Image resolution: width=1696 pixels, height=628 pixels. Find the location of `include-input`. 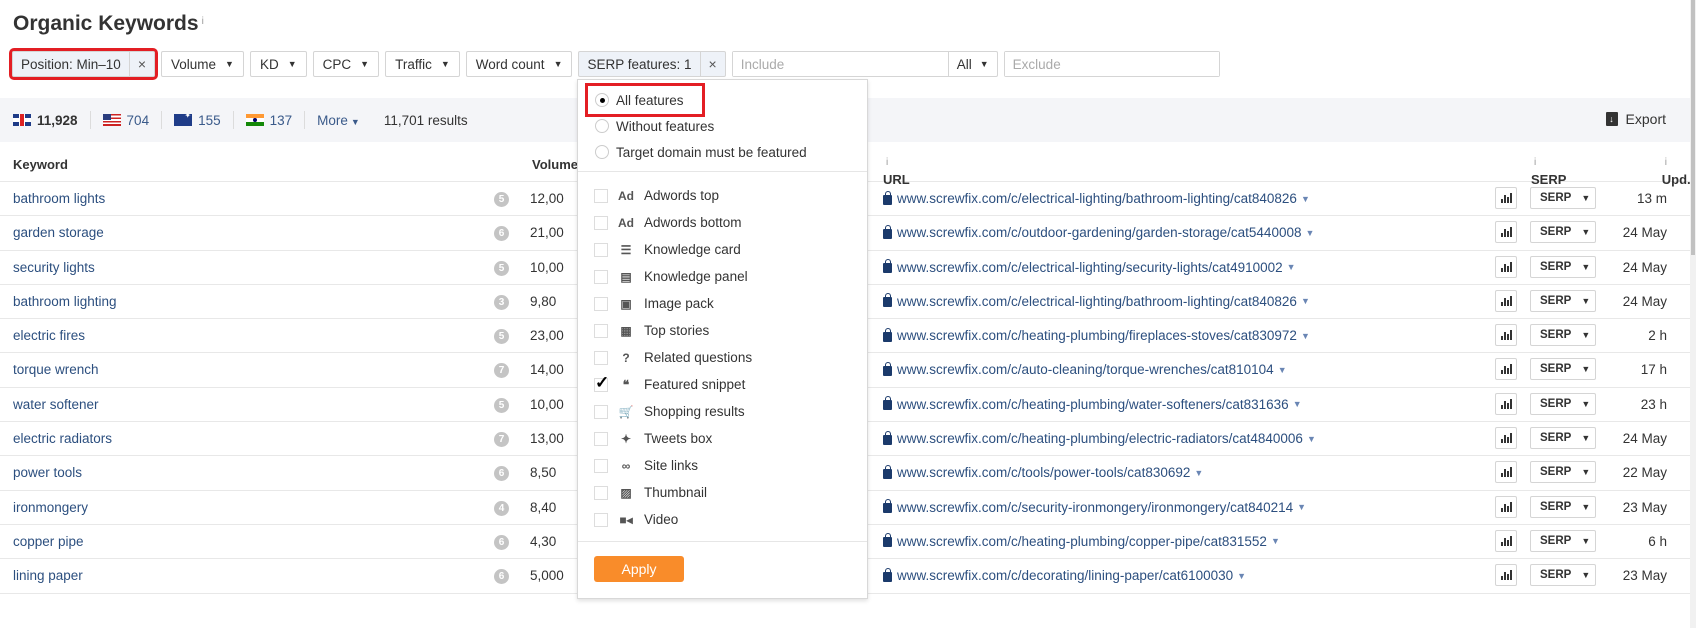

include-input is located at coordinates (840, 64).